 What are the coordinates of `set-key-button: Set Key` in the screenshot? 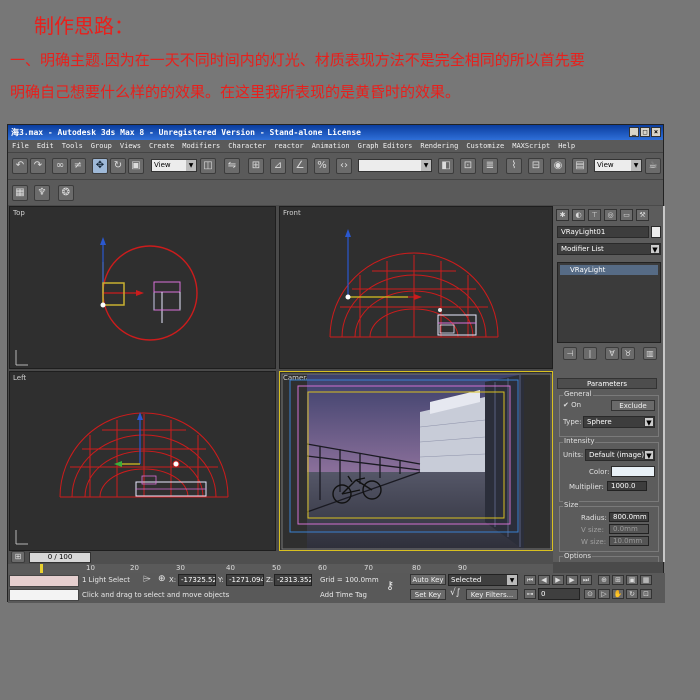 It's located at (428, 594).